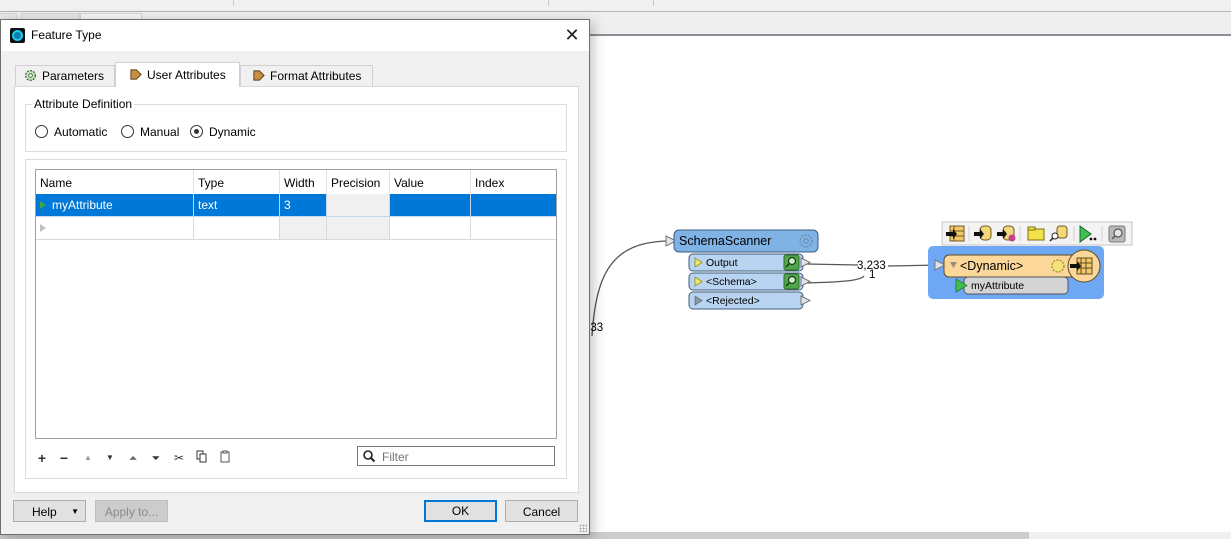 The width and height of the screenshot is (1231, 539). What do you see at coordinates (295, 35) in the screenshot?
I see `dialog-titlebar: Feature Type ✕` at bounding box center [295, 35].